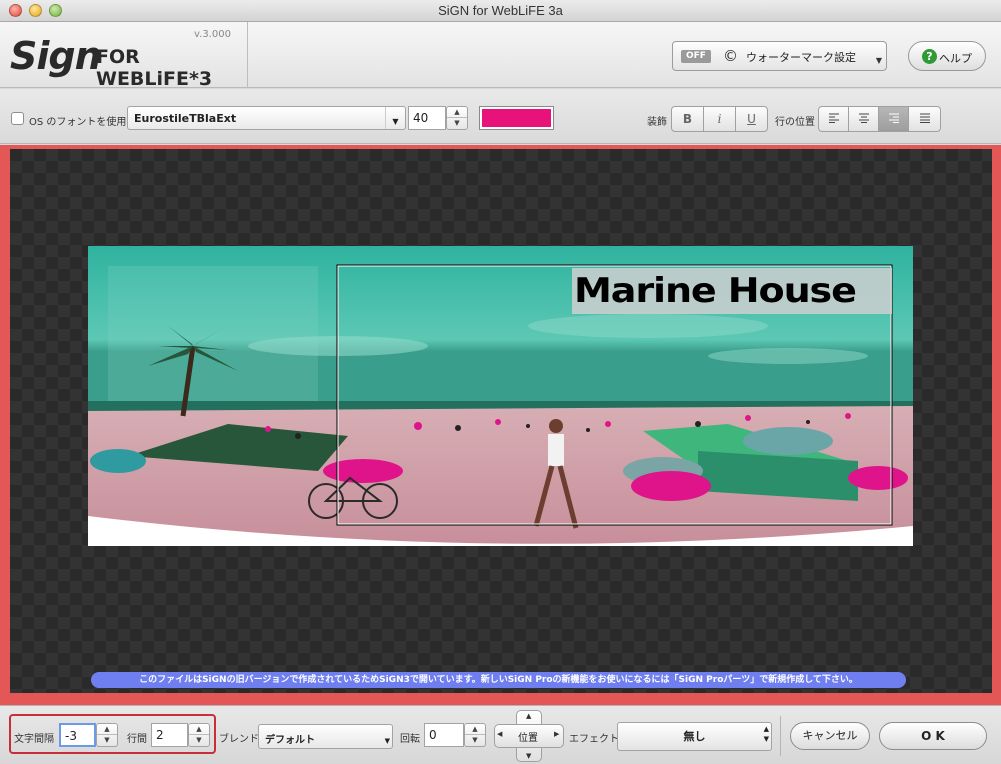 This screenshot has height=764, width=1001. Describe the element at coordinates (929, 56) in the screenshot. I see `help-icon: ?` at that location.